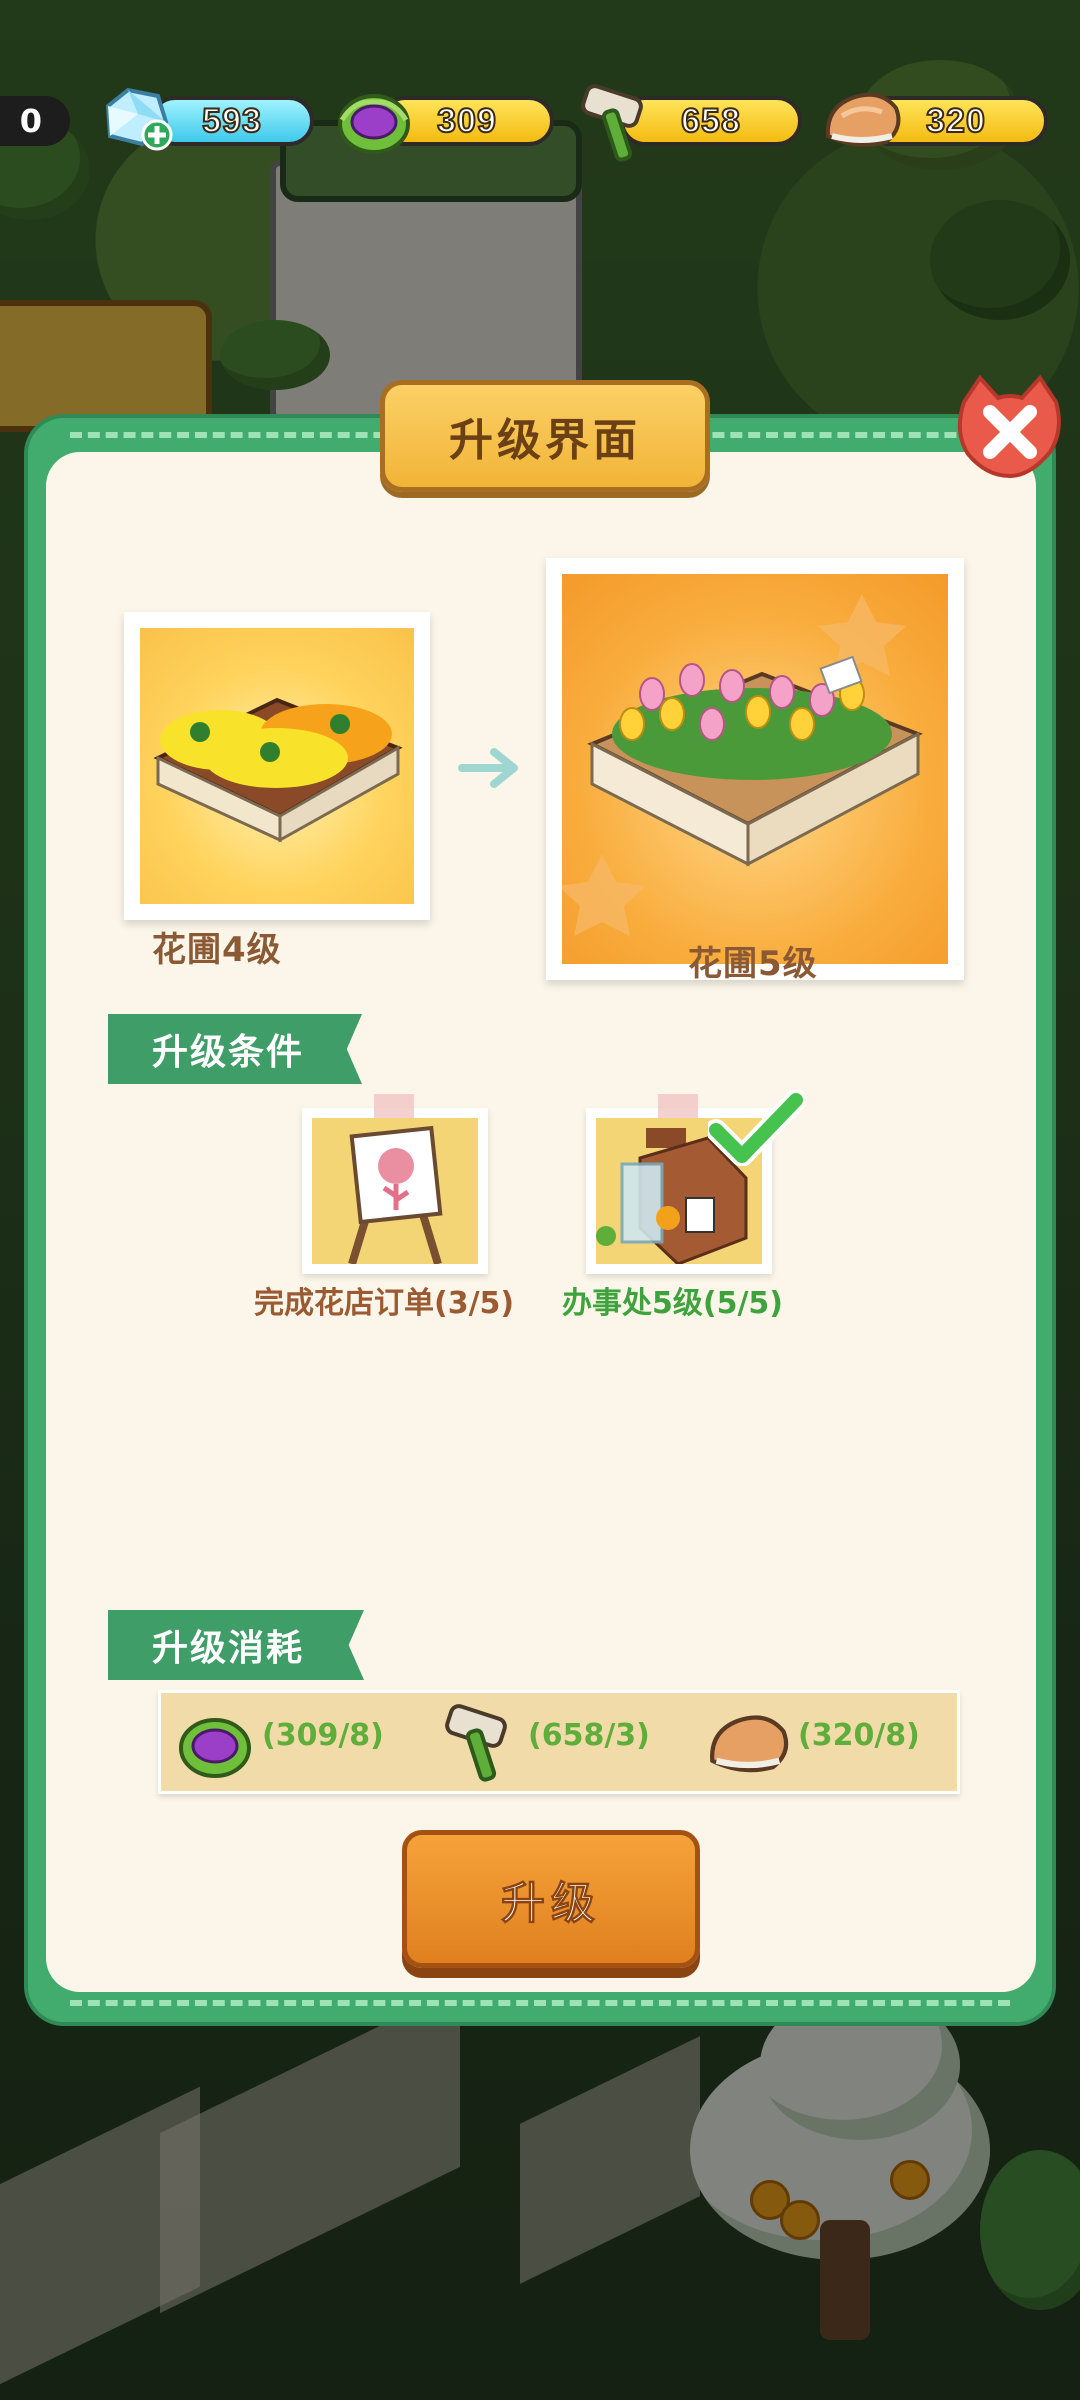  I want to click on condition-text-office: 办事处5级(5/5), so click(673, 1303).